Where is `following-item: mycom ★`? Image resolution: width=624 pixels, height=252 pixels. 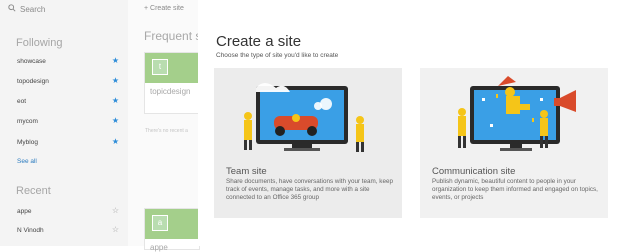
following-item: mycom ★ is located at coordinates (68, 121).